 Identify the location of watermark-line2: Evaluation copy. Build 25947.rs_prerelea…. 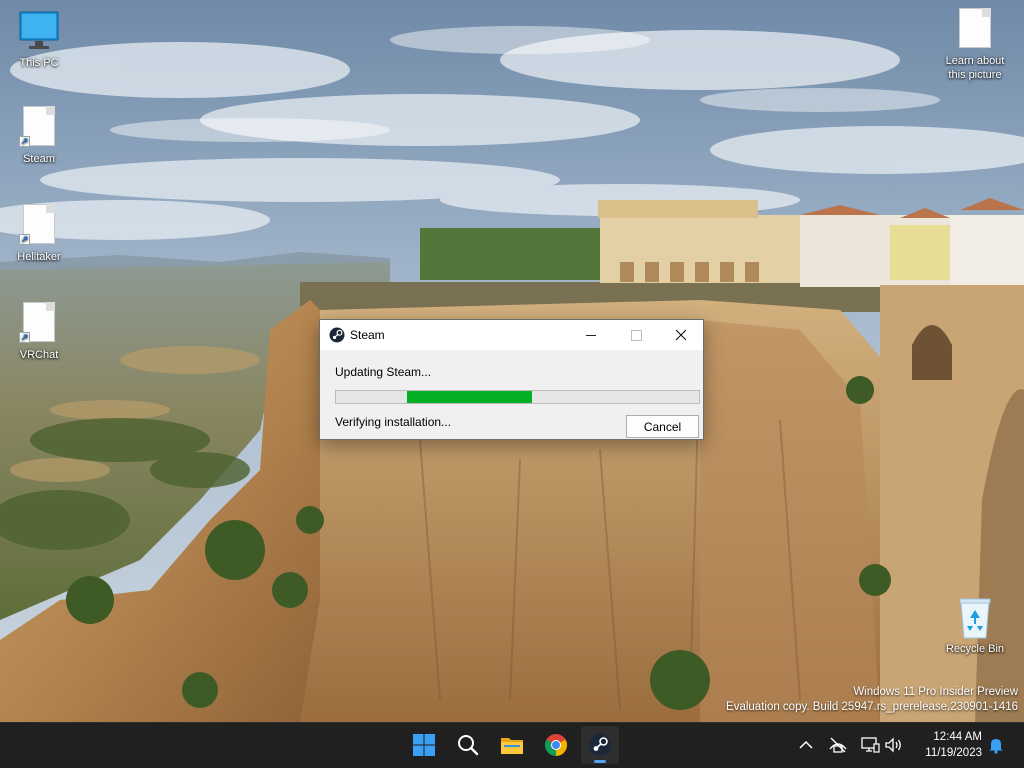
(872, 707).